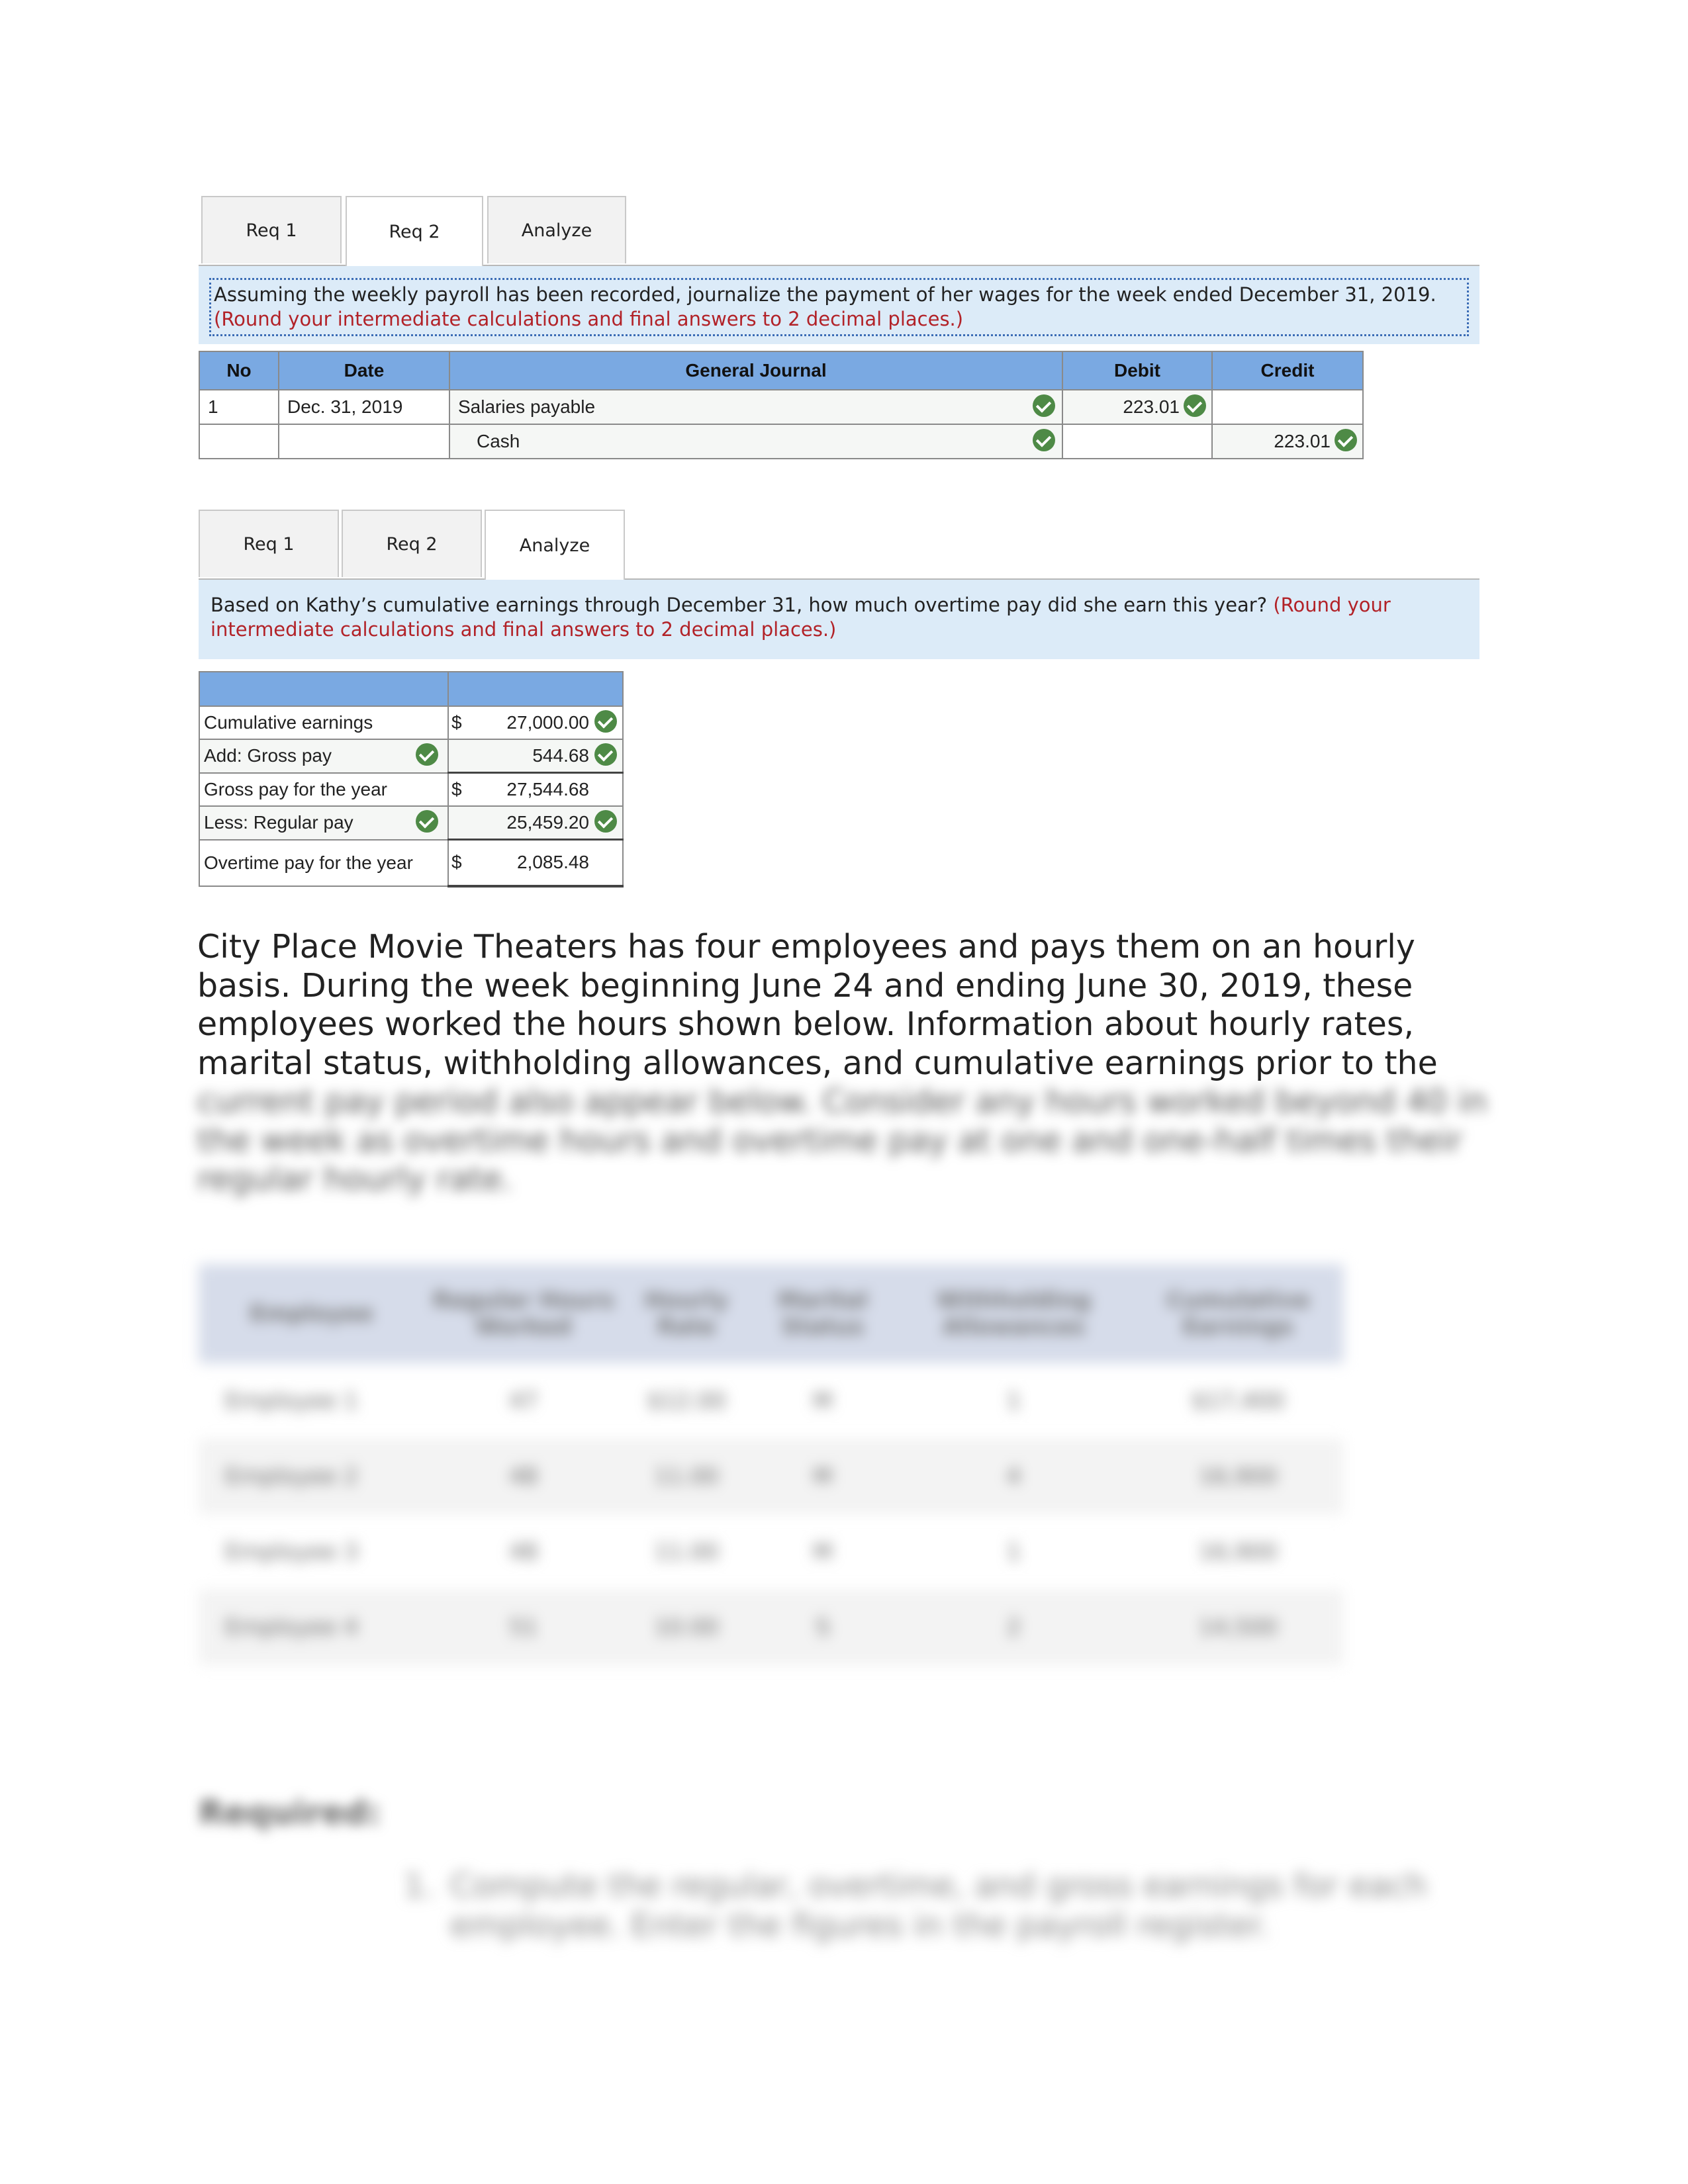 The height and width of the screenshot is (2184, 1688). Describe the element at coordinates (324, 789) in the screenshot. I see `row-label: Gross pay for the year` at that location.